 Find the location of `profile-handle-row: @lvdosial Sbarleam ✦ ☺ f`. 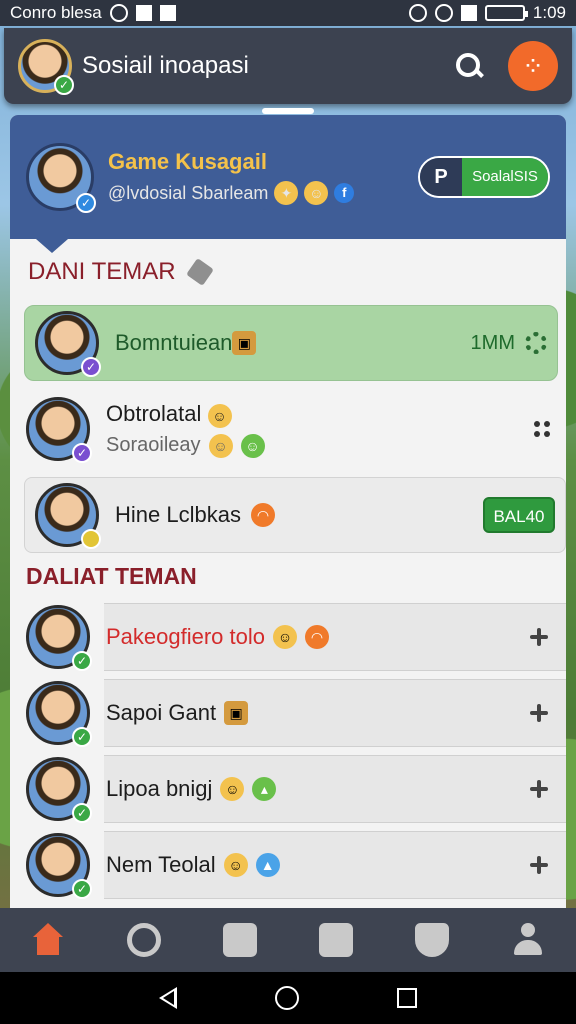

profile-handle-row: @lvdosial Sbarleam ✦ ☺ f is located at coordinates (231, 193).